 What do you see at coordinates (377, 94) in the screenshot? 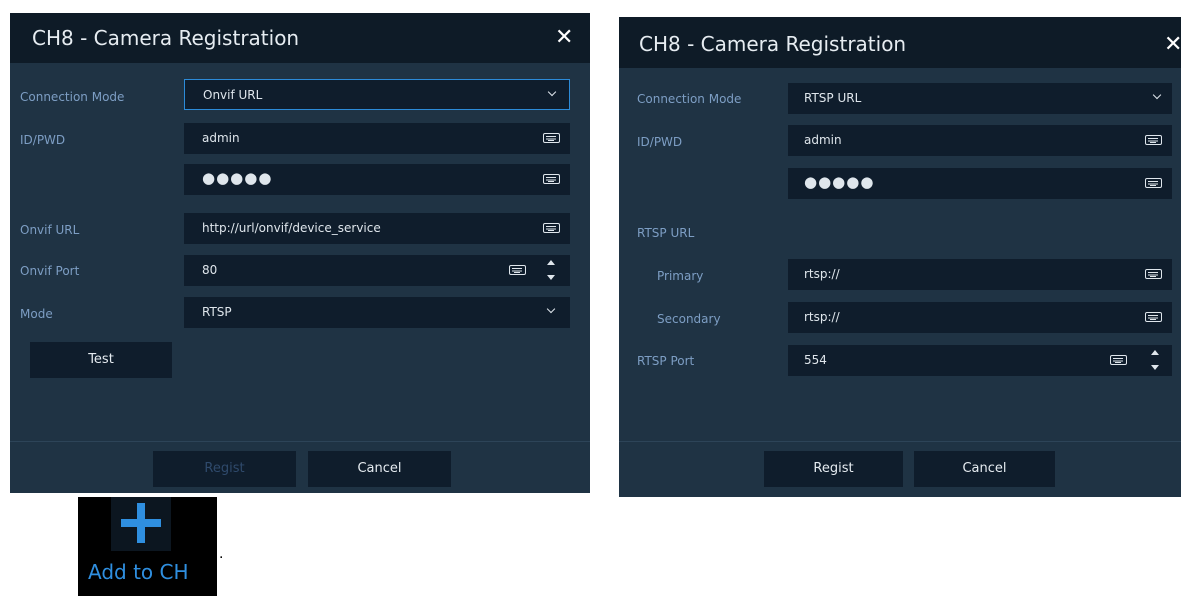
I see `connection-mode-select: Onvif URL` at bounding box center [377, 94].